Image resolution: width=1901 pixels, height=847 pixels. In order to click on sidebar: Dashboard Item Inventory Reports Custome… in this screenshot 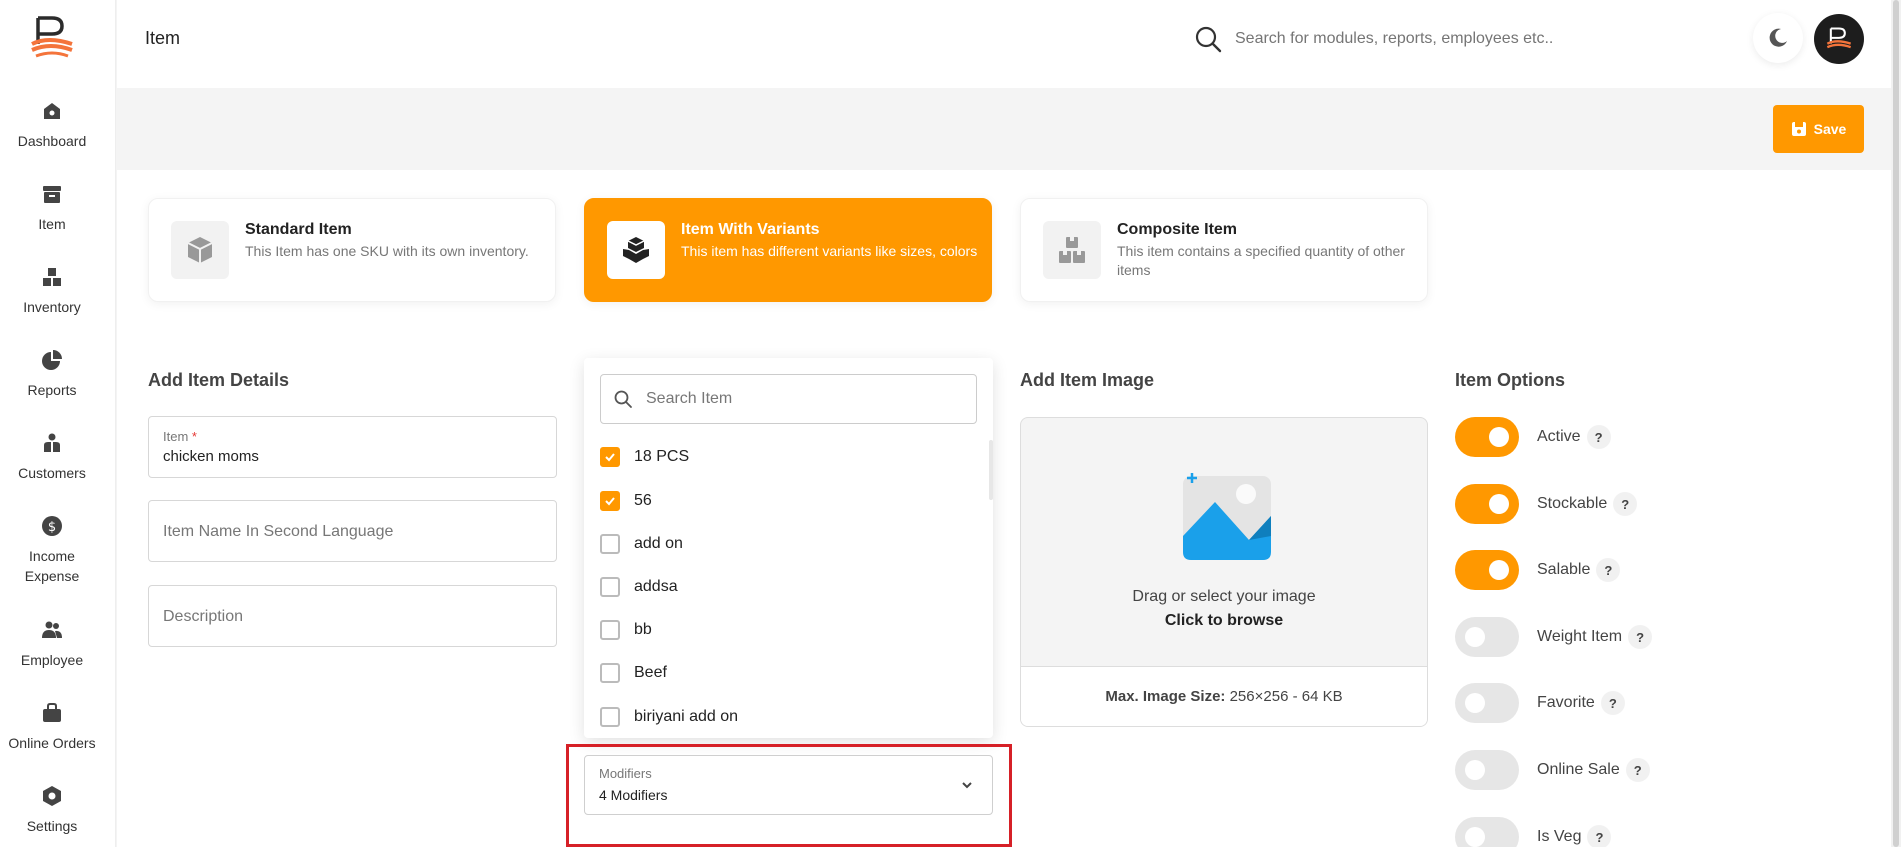, I will do `click(58, 423)`.